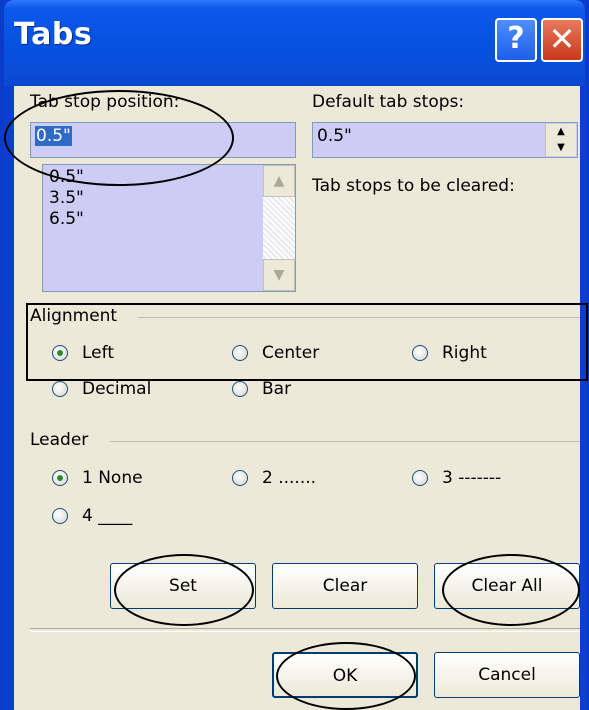  Describe the element at coordinates (279, 228) in the screenshot. I see `list-scrollbar: ▲ ▼` at that location.